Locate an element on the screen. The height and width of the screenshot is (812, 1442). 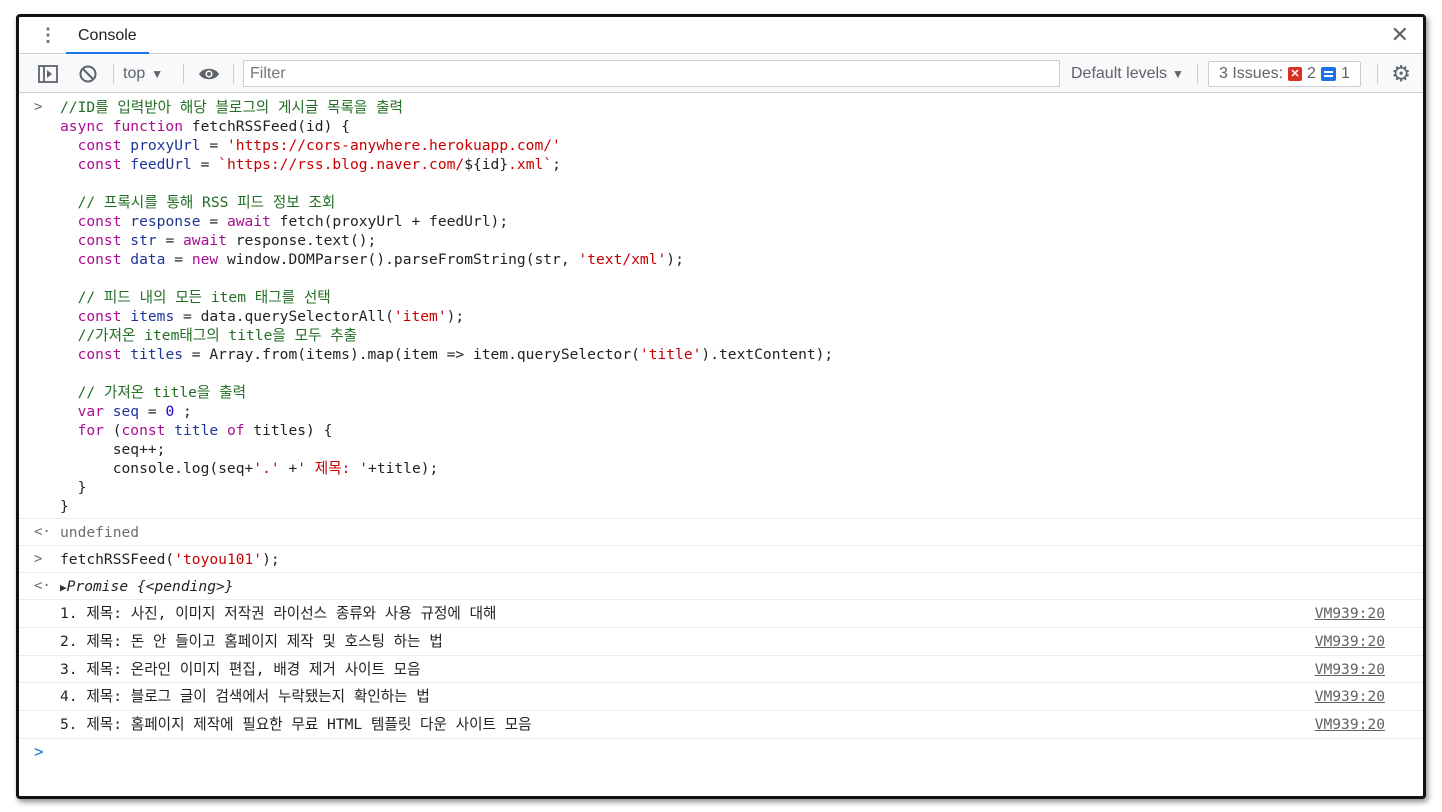
eye-icon is located at coordinates (209, 74).